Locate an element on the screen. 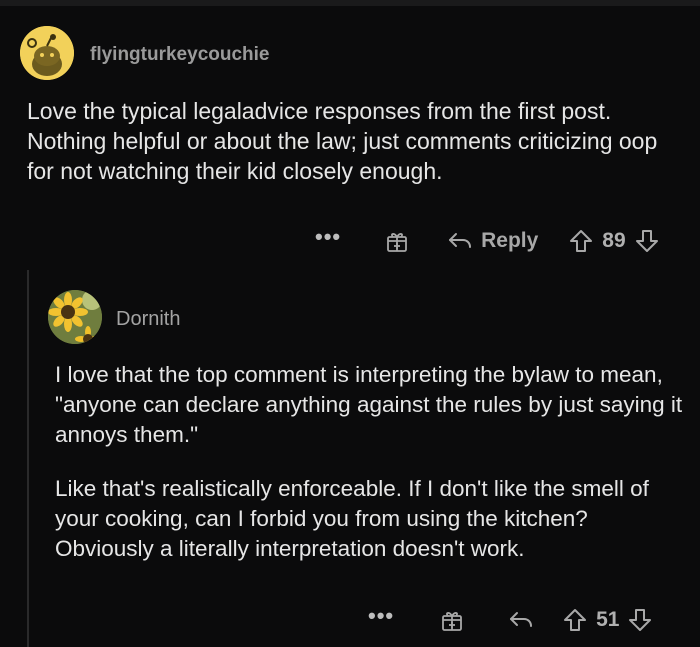 The image size is (700, 647). vote-count: 89 is located at coordinates (614, 240).